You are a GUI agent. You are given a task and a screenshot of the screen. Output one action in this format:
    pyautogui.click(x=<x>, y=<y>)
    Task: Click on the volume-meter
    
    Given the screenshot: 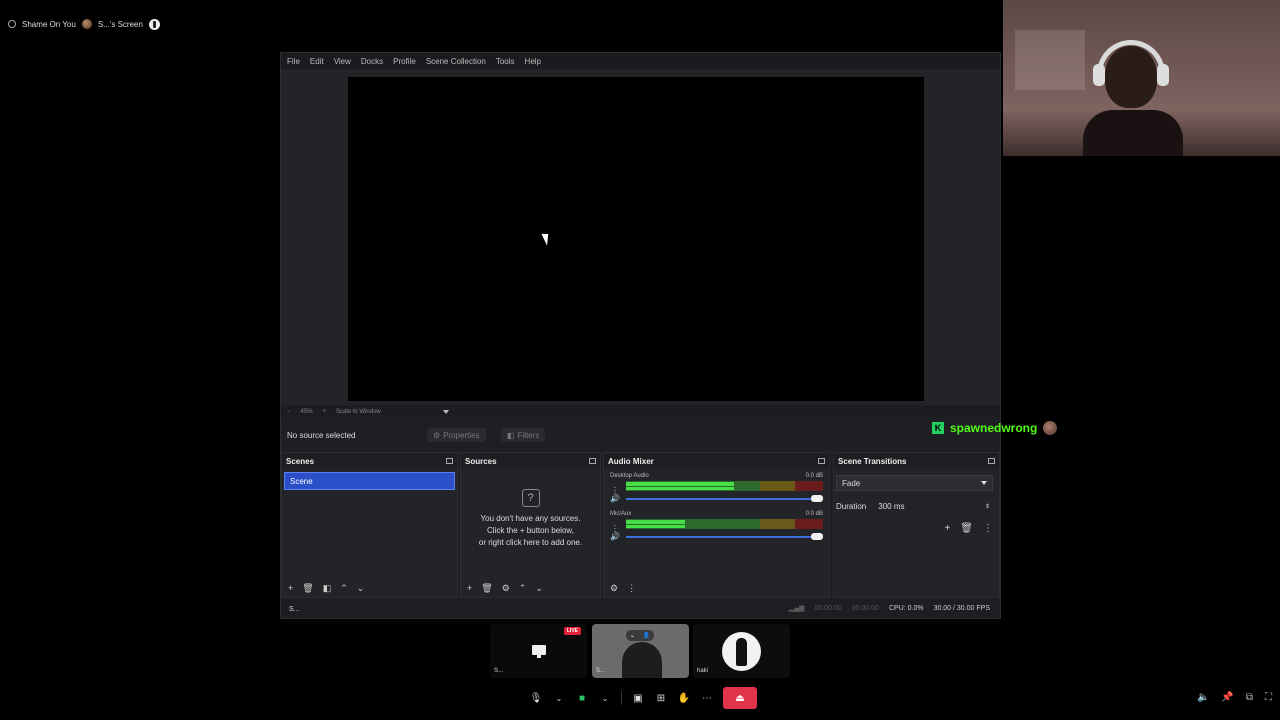 What is the action you would take?
    pyautogui.click(x=724, y=524)
    